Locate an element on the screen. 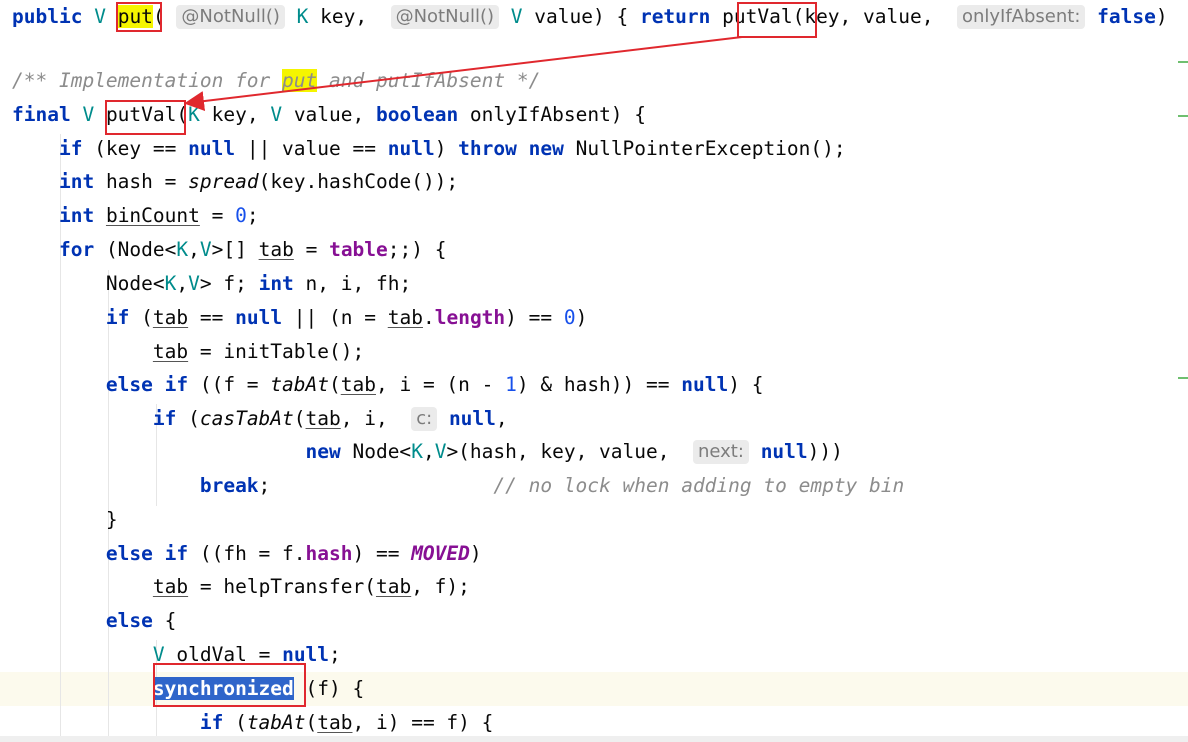  code-token: = is located at coordinates (311, 249).